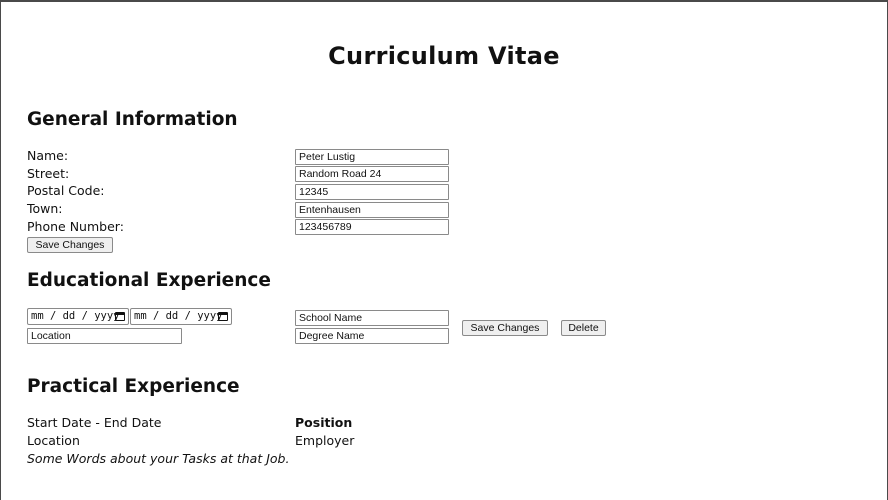 This screenshot has width=888, height=500. What do you see at coordinates (149, 280) in the screenshot?
I see `educational-experience-heading: Educational Experience` at bounding box center [149, 280].